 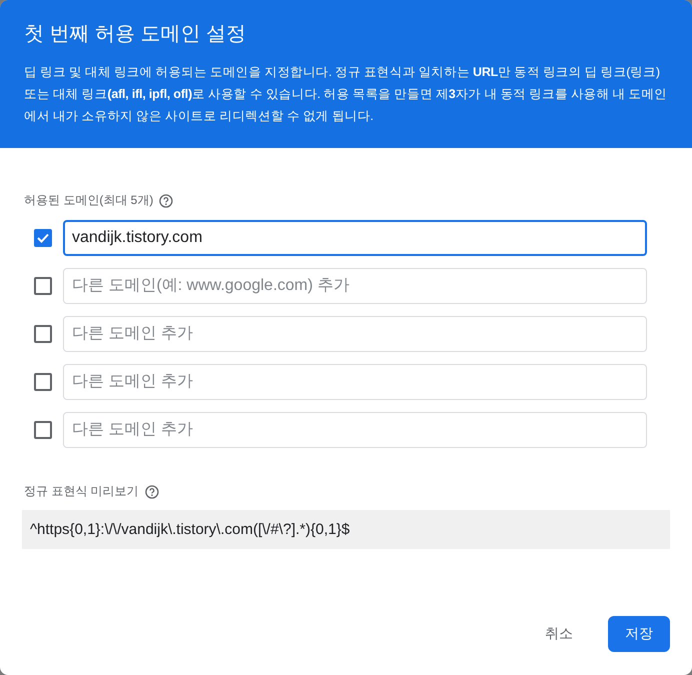 What do you see at coordinates (136, 34) in the screenshot?
I see `dialog-title: 첫 번째 허용 도메인 설정` at bounding box center [136, 34].